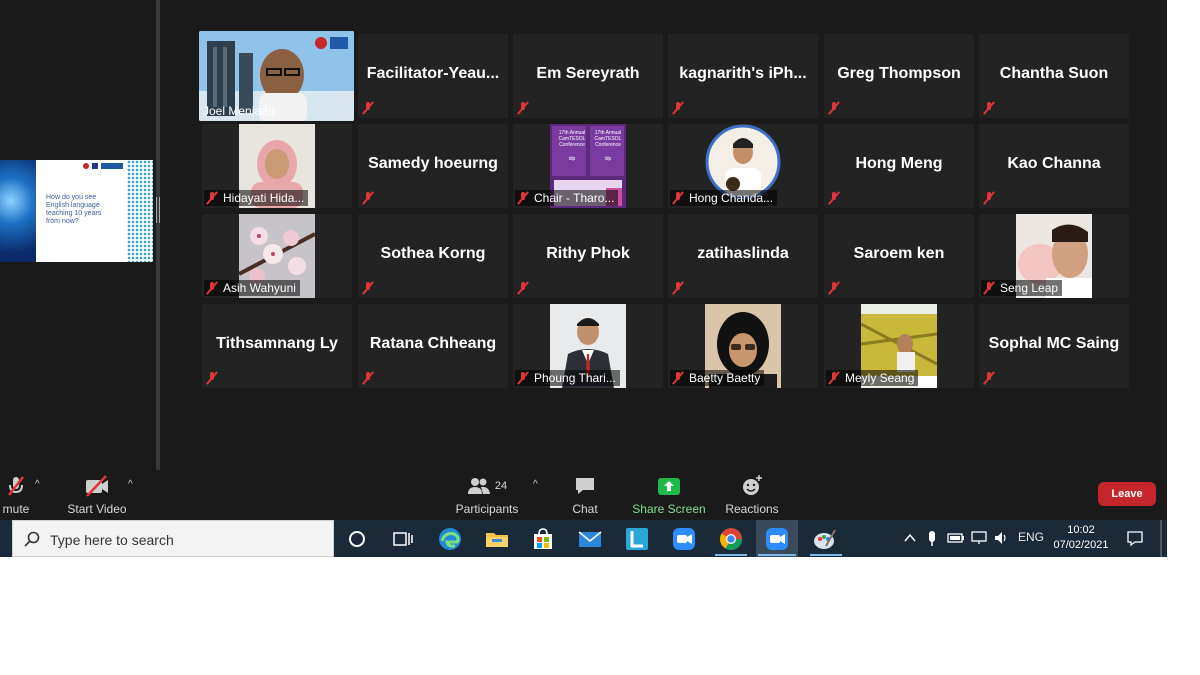 Image resolution: width=1200 pixels, height=675 pixels. I want to click on chat-bubble-icon, so click(585, 486).